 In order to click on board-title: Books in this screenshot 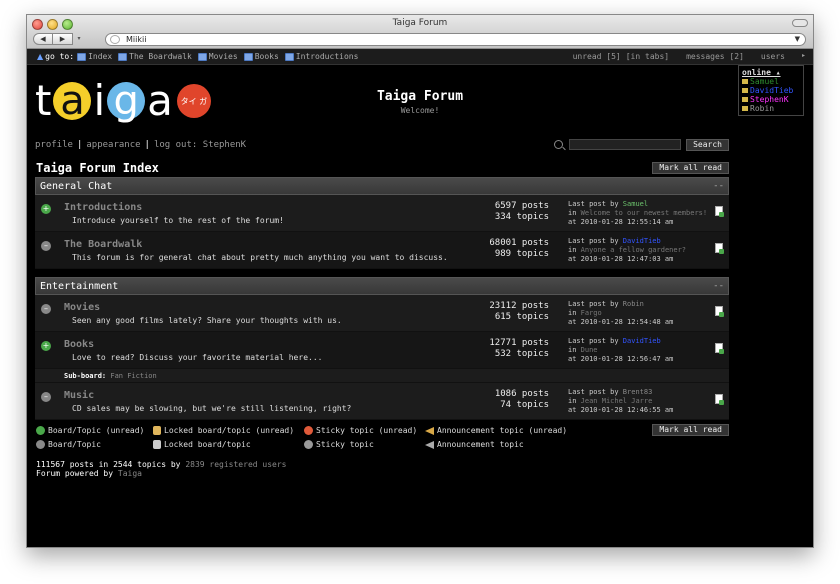, I will do `click(79, 344)`.